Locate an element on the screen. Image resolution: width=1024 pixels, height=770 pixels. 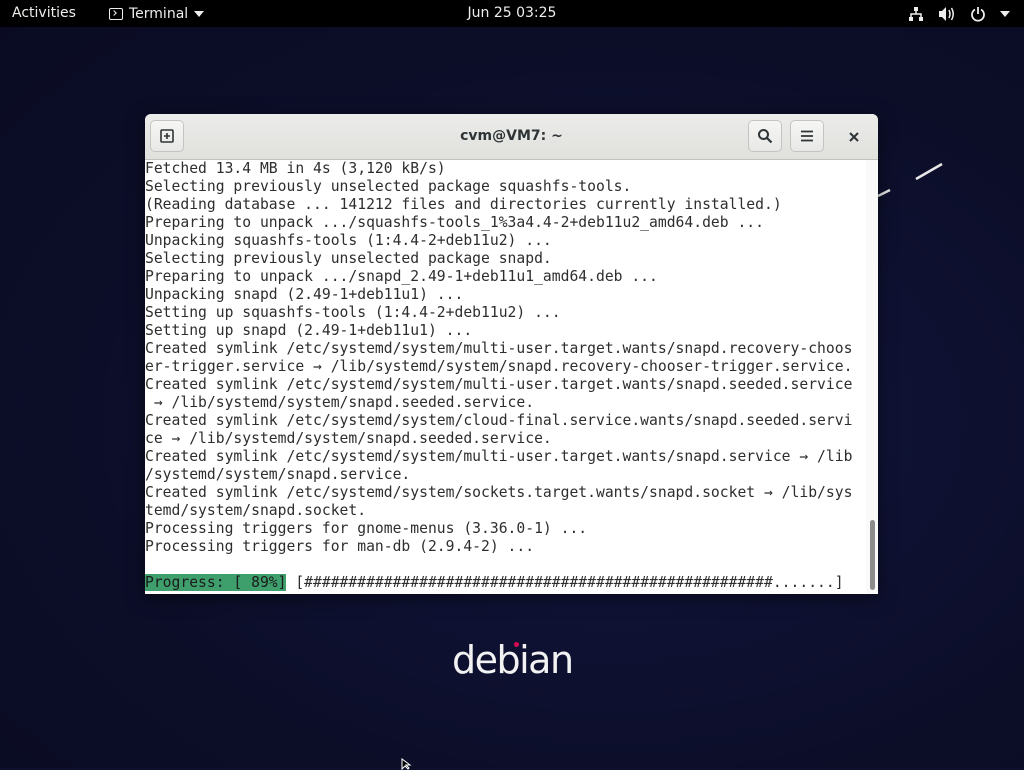
close-icon is located at coordinates (854, 137).